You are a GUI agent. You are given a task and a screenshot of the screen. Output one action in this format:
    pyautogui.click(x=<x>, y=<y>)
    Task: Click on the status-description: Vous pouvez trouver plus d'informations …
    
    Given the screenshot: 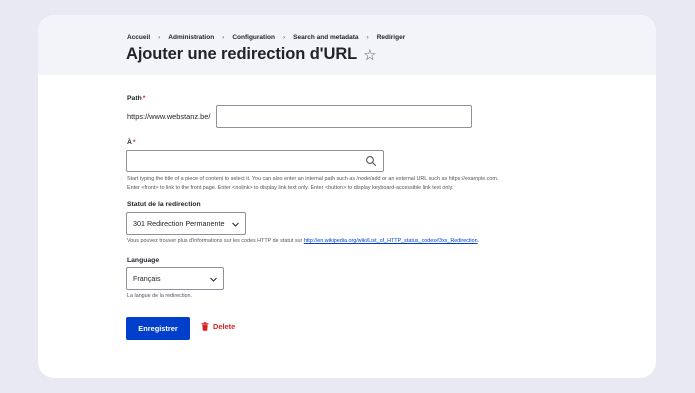 What is the action you would take?
    pyautogui.click(x=303, y=241)
    